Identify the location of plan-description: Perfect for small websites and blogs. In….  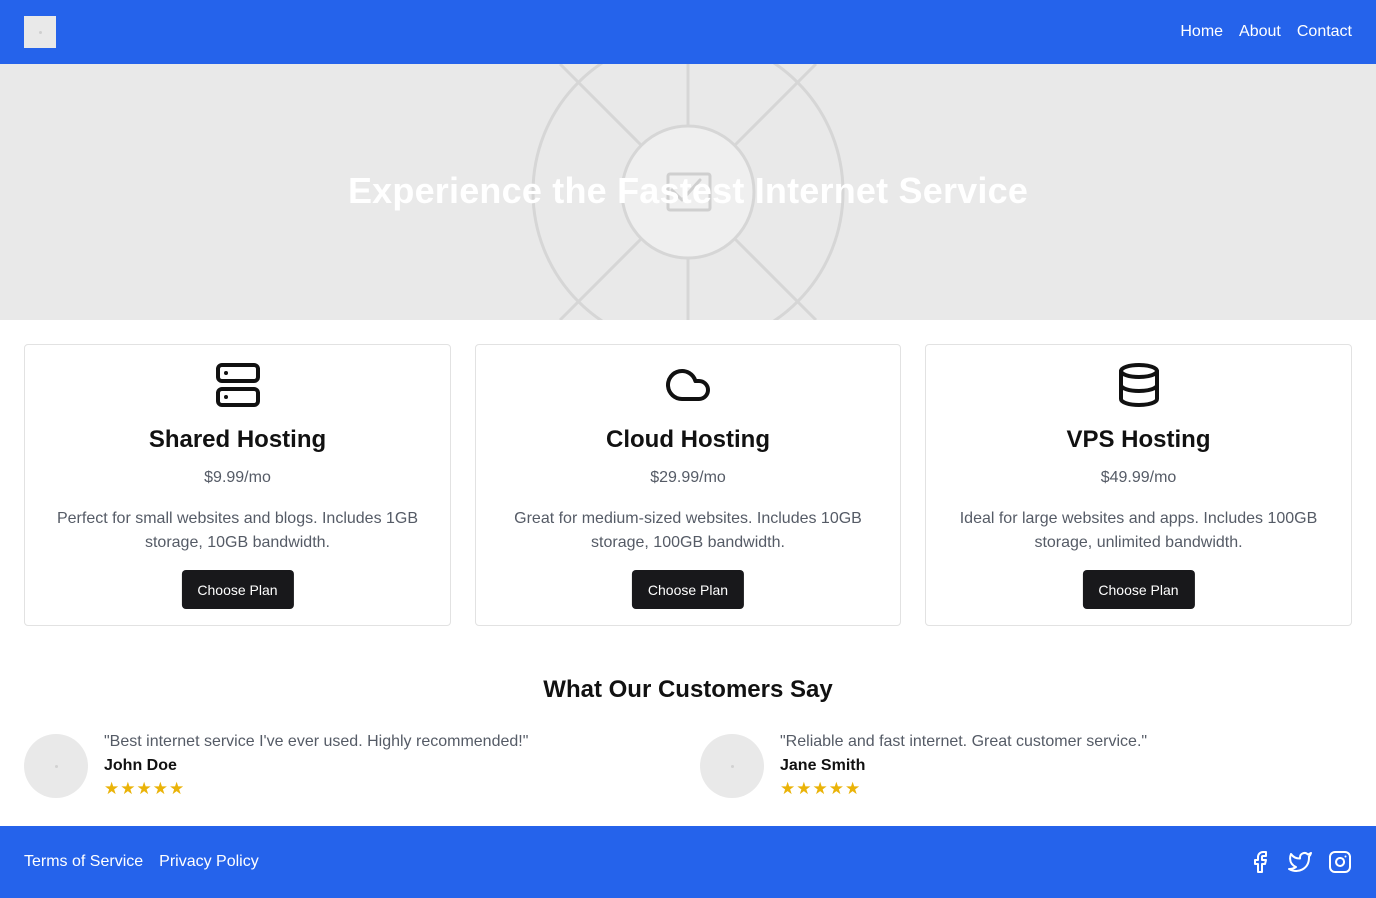
(237, 530).